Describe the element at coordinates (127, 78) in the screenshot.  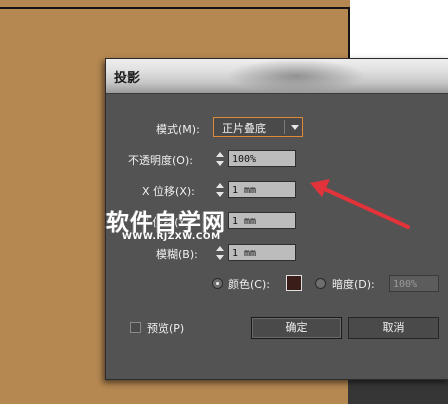
I see `dialog-title: 投影` at that location.